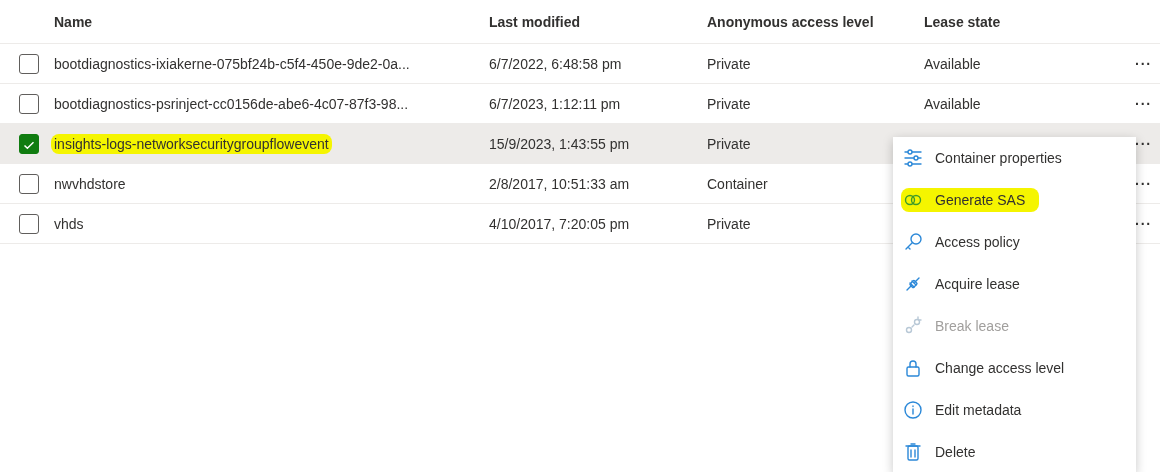 The image size is (1160, 472). What do you see at coordinates (913, 410) in the screenshot?
I see `info-icon` at bounding box center [913, 410].